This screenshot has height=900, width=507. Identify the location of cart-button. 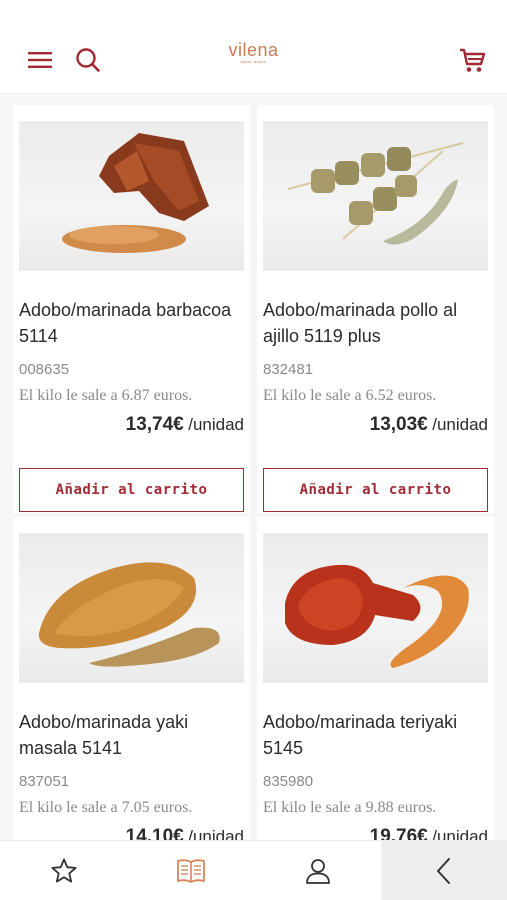
(472, 60).